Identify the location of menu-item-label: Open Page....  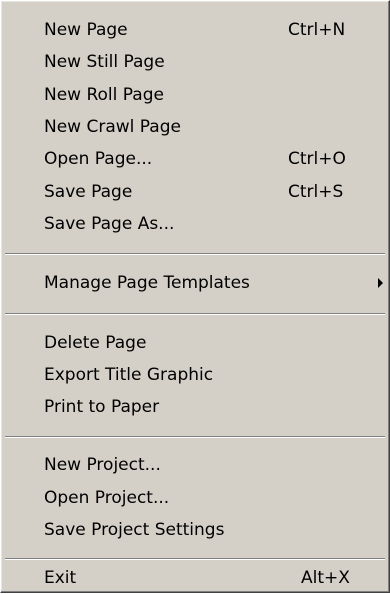
(98, 159).